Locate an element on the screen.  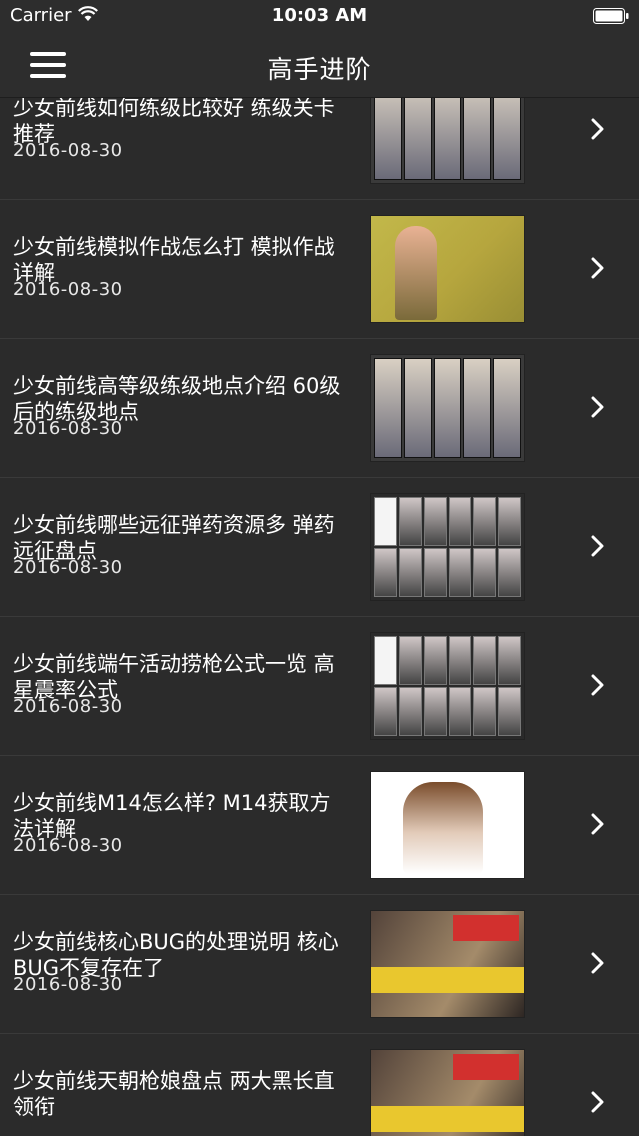
status-time: 10:03 AM is located at coordinates (319, 15).